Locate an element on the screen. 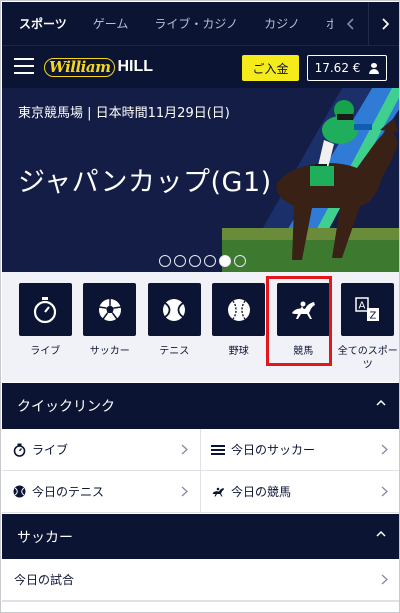 The image size is (400, 613). quicklink-today-soccer: 今日のサッカー is located at coordinates (300, 450).